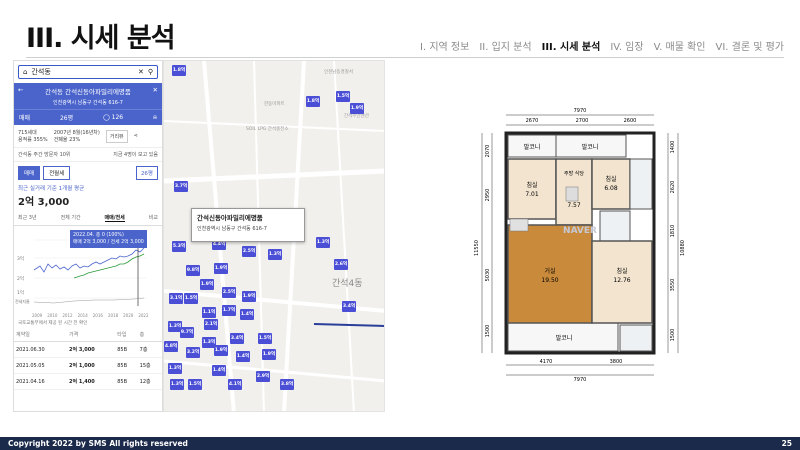 The image size is (800, 450). I want to click on back-icon: ←, so click(20, 91).